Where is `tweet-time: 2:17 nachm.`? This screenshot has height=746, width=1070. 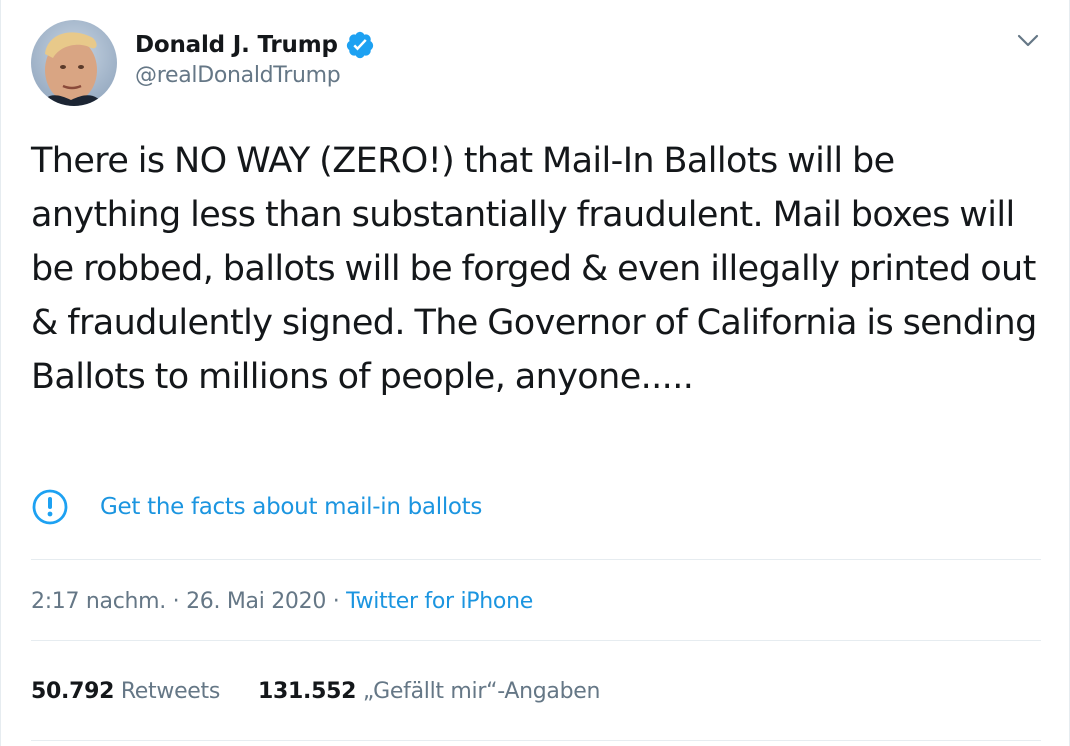
tweet-time: 2:17 nachm. is located at coordinates (98, 601).